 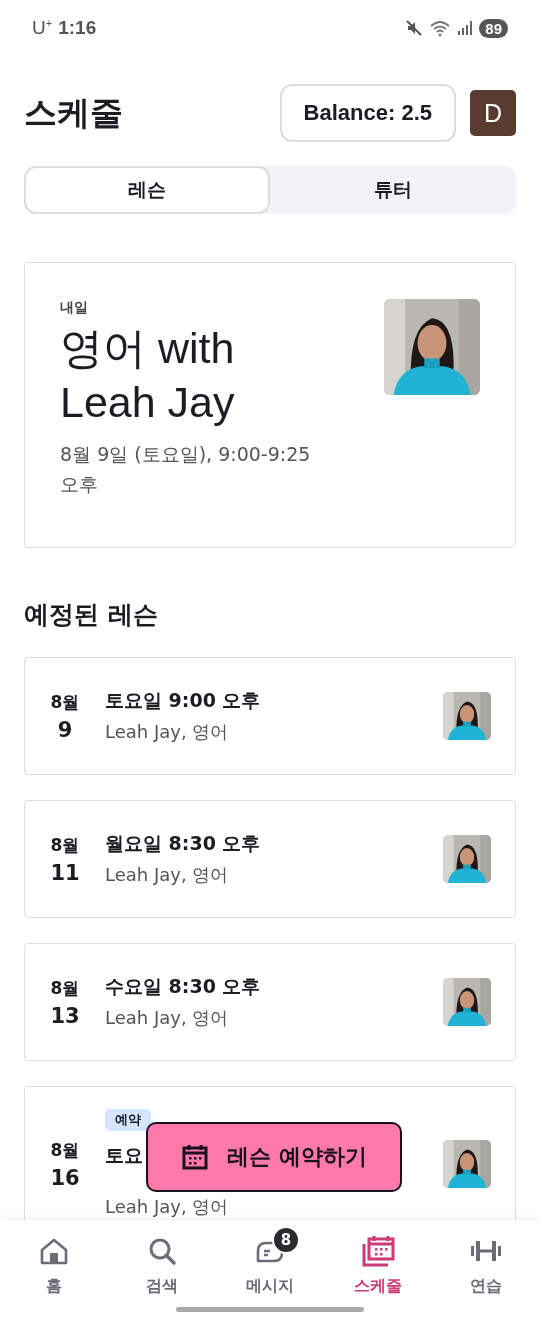 What do you see at coordinates (183, 843) in the screenshot?
I see `lesson-time: 월요일 8:30 오후` at bounding box center [183, 843].